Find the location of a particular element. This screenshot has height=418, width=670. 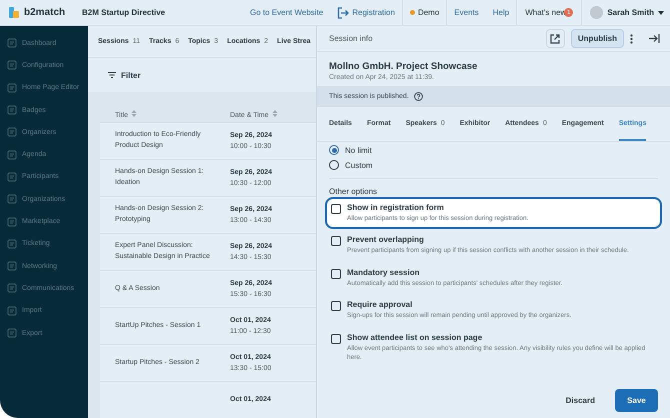

status-label: Demo is located at coordinates (429, 12).